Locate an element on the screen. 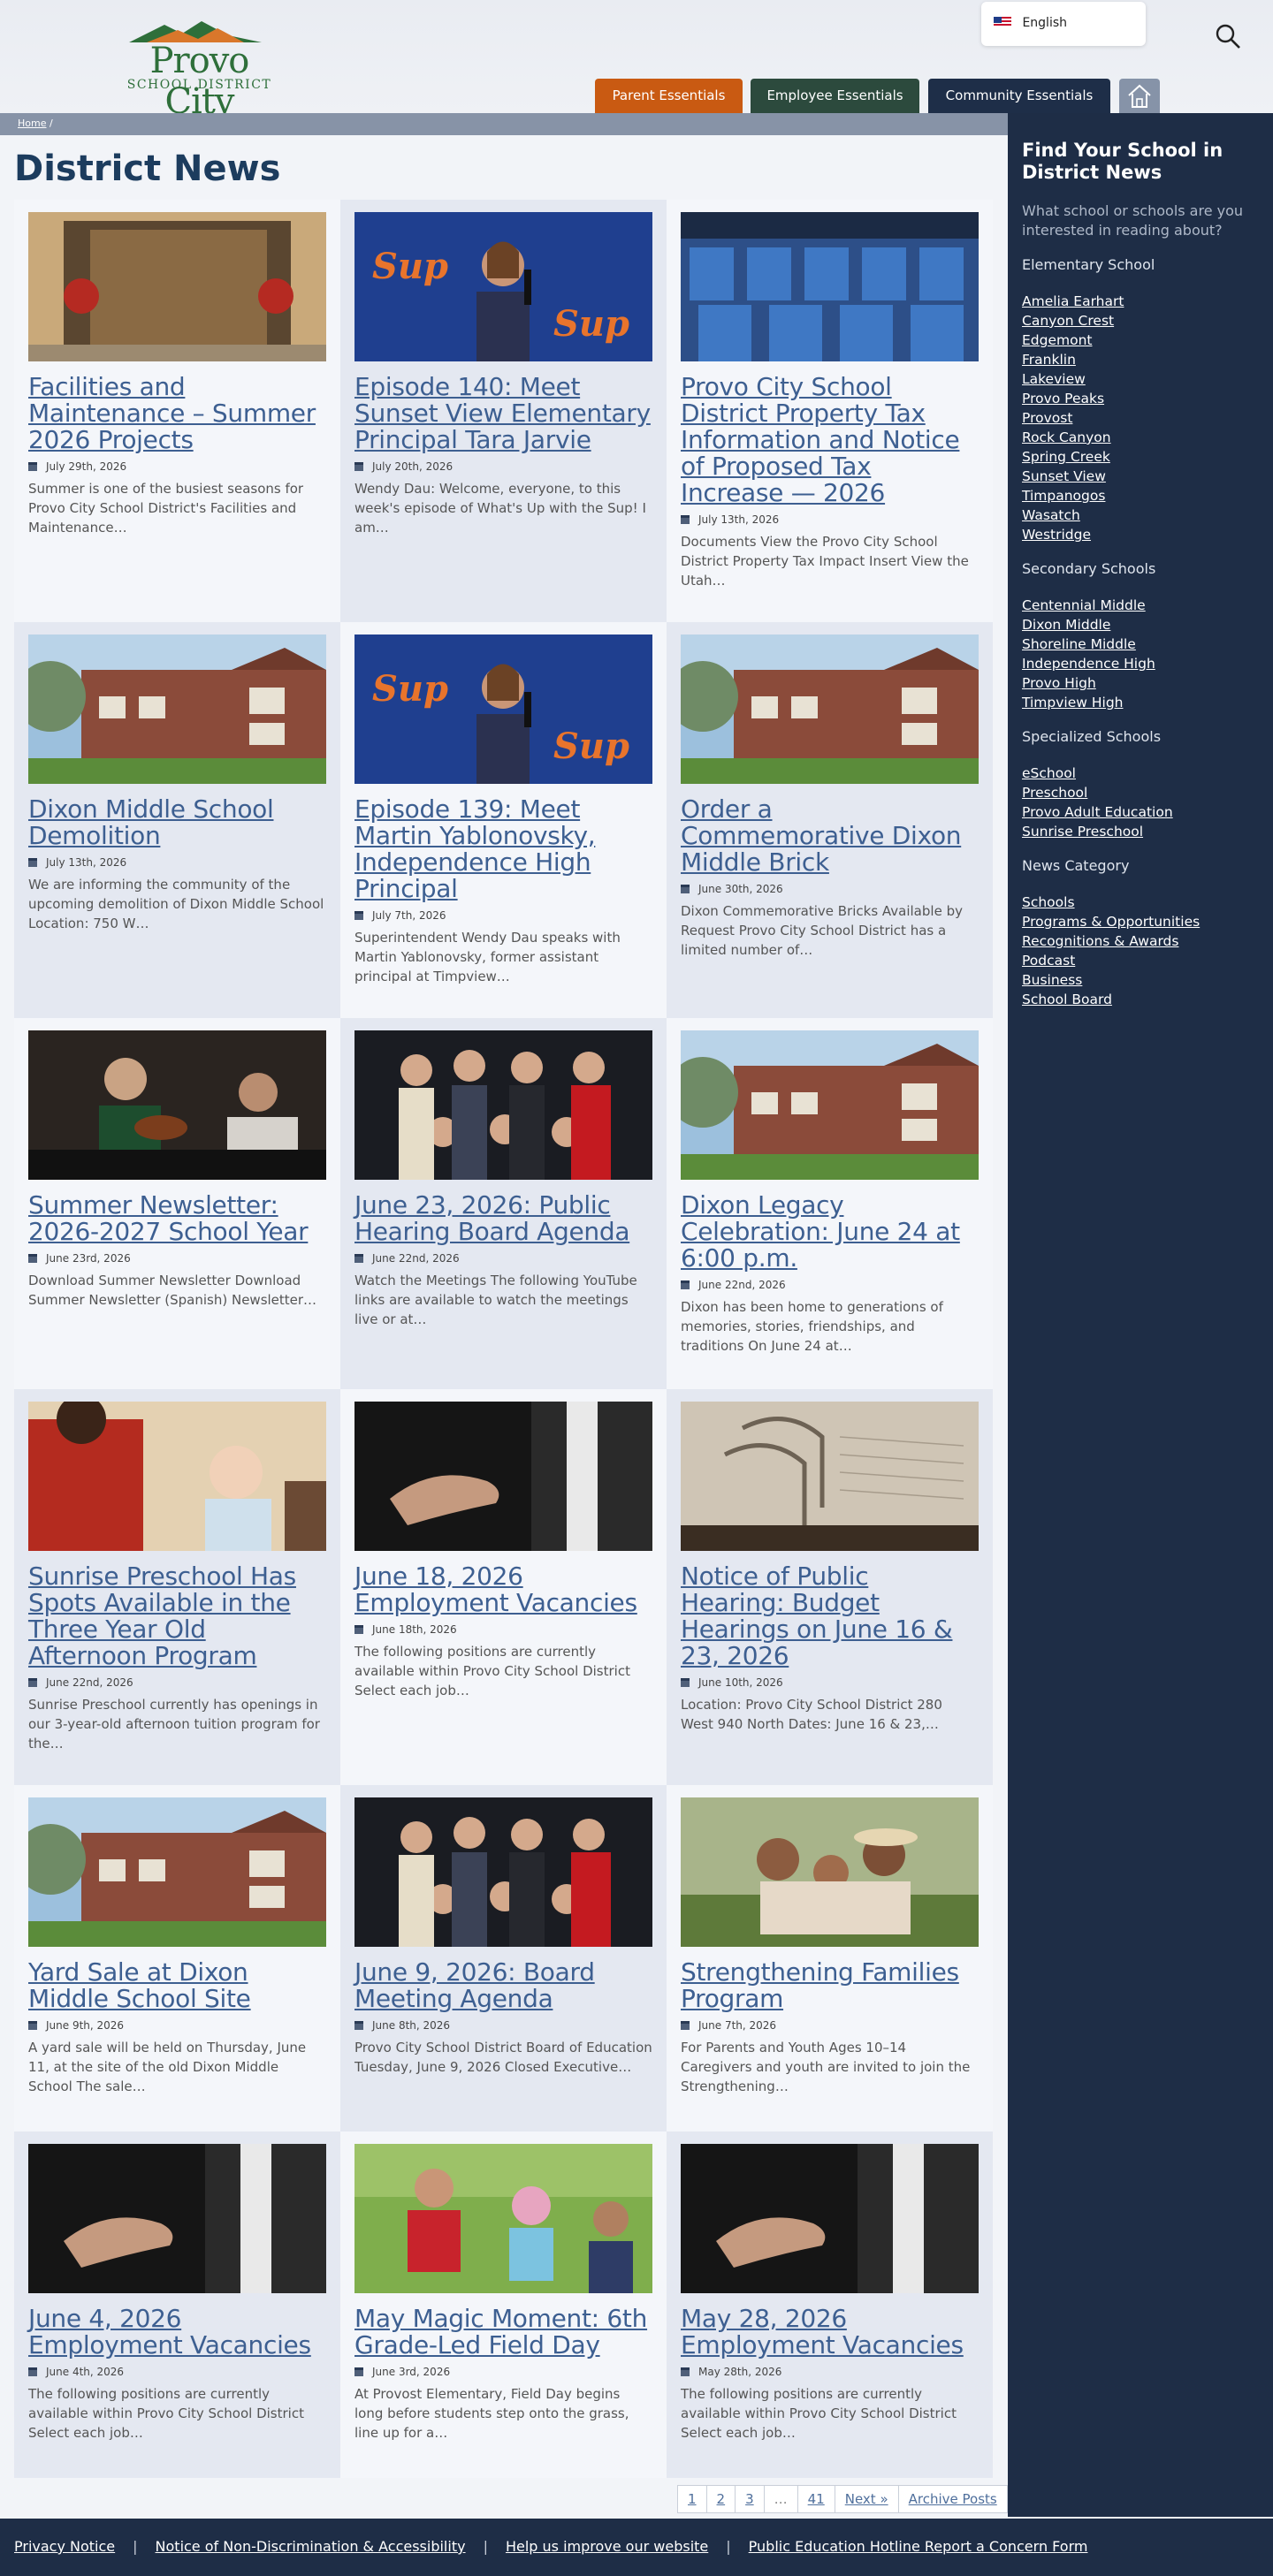  news-card-title: Strengthening Families Program is located at coordinates (830, 1985).